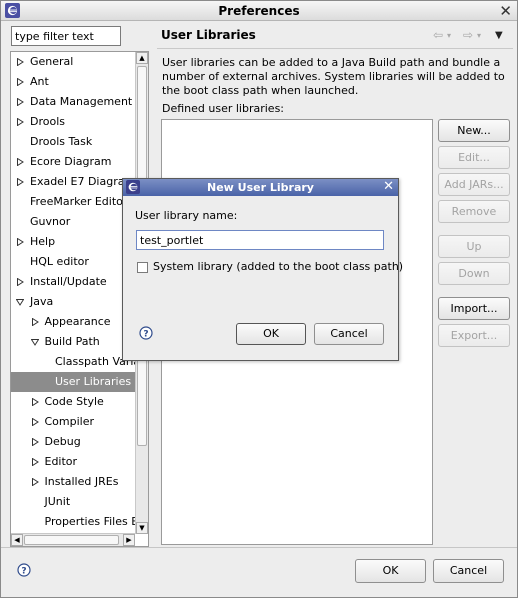  What do you see at coordinates (390, 571) in the screenshot?
I see `ok-button: OK` at bounding box center [390, 571].